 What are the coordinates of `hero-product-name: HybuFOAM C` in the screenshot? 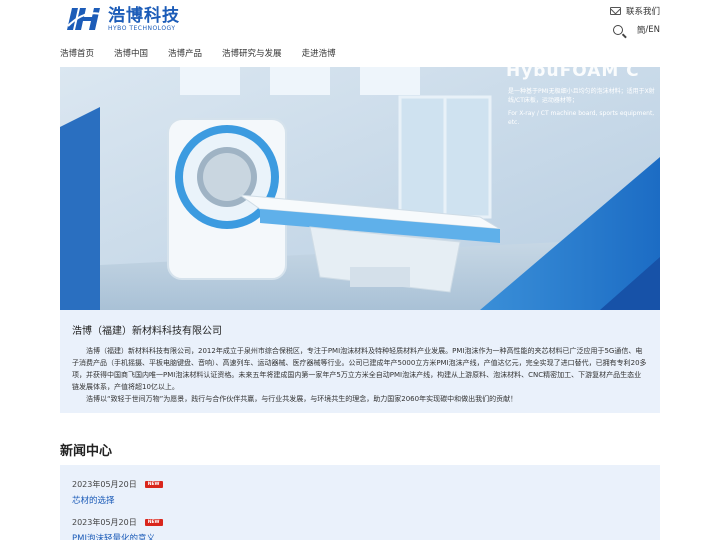 It's located at (573, 74).